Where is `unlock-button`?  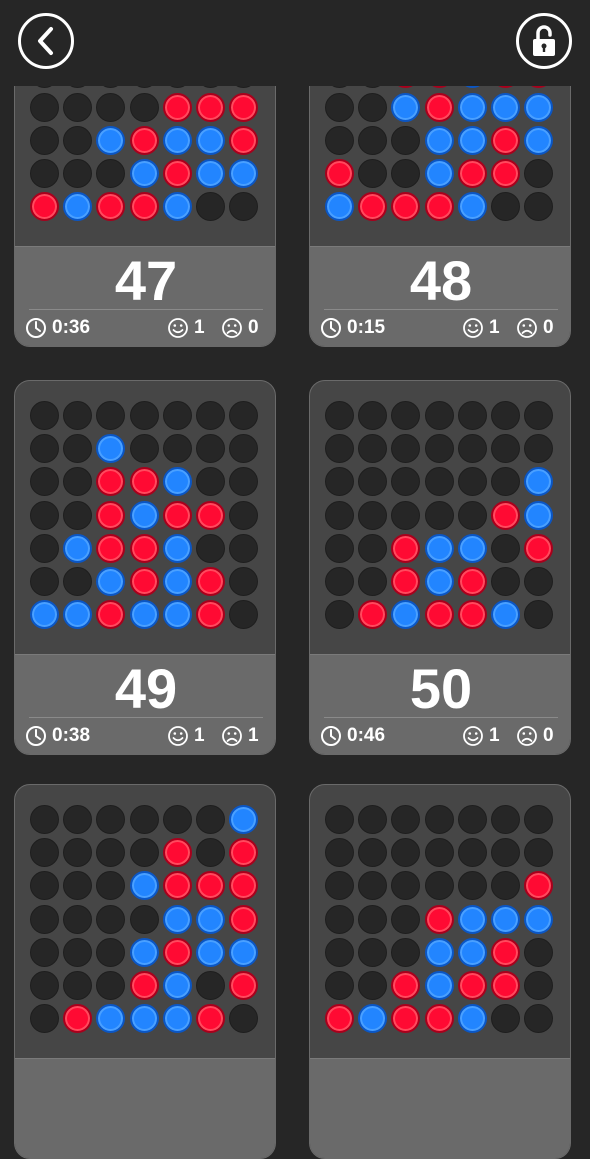 unlock-button is located at coordinates (544, 41).